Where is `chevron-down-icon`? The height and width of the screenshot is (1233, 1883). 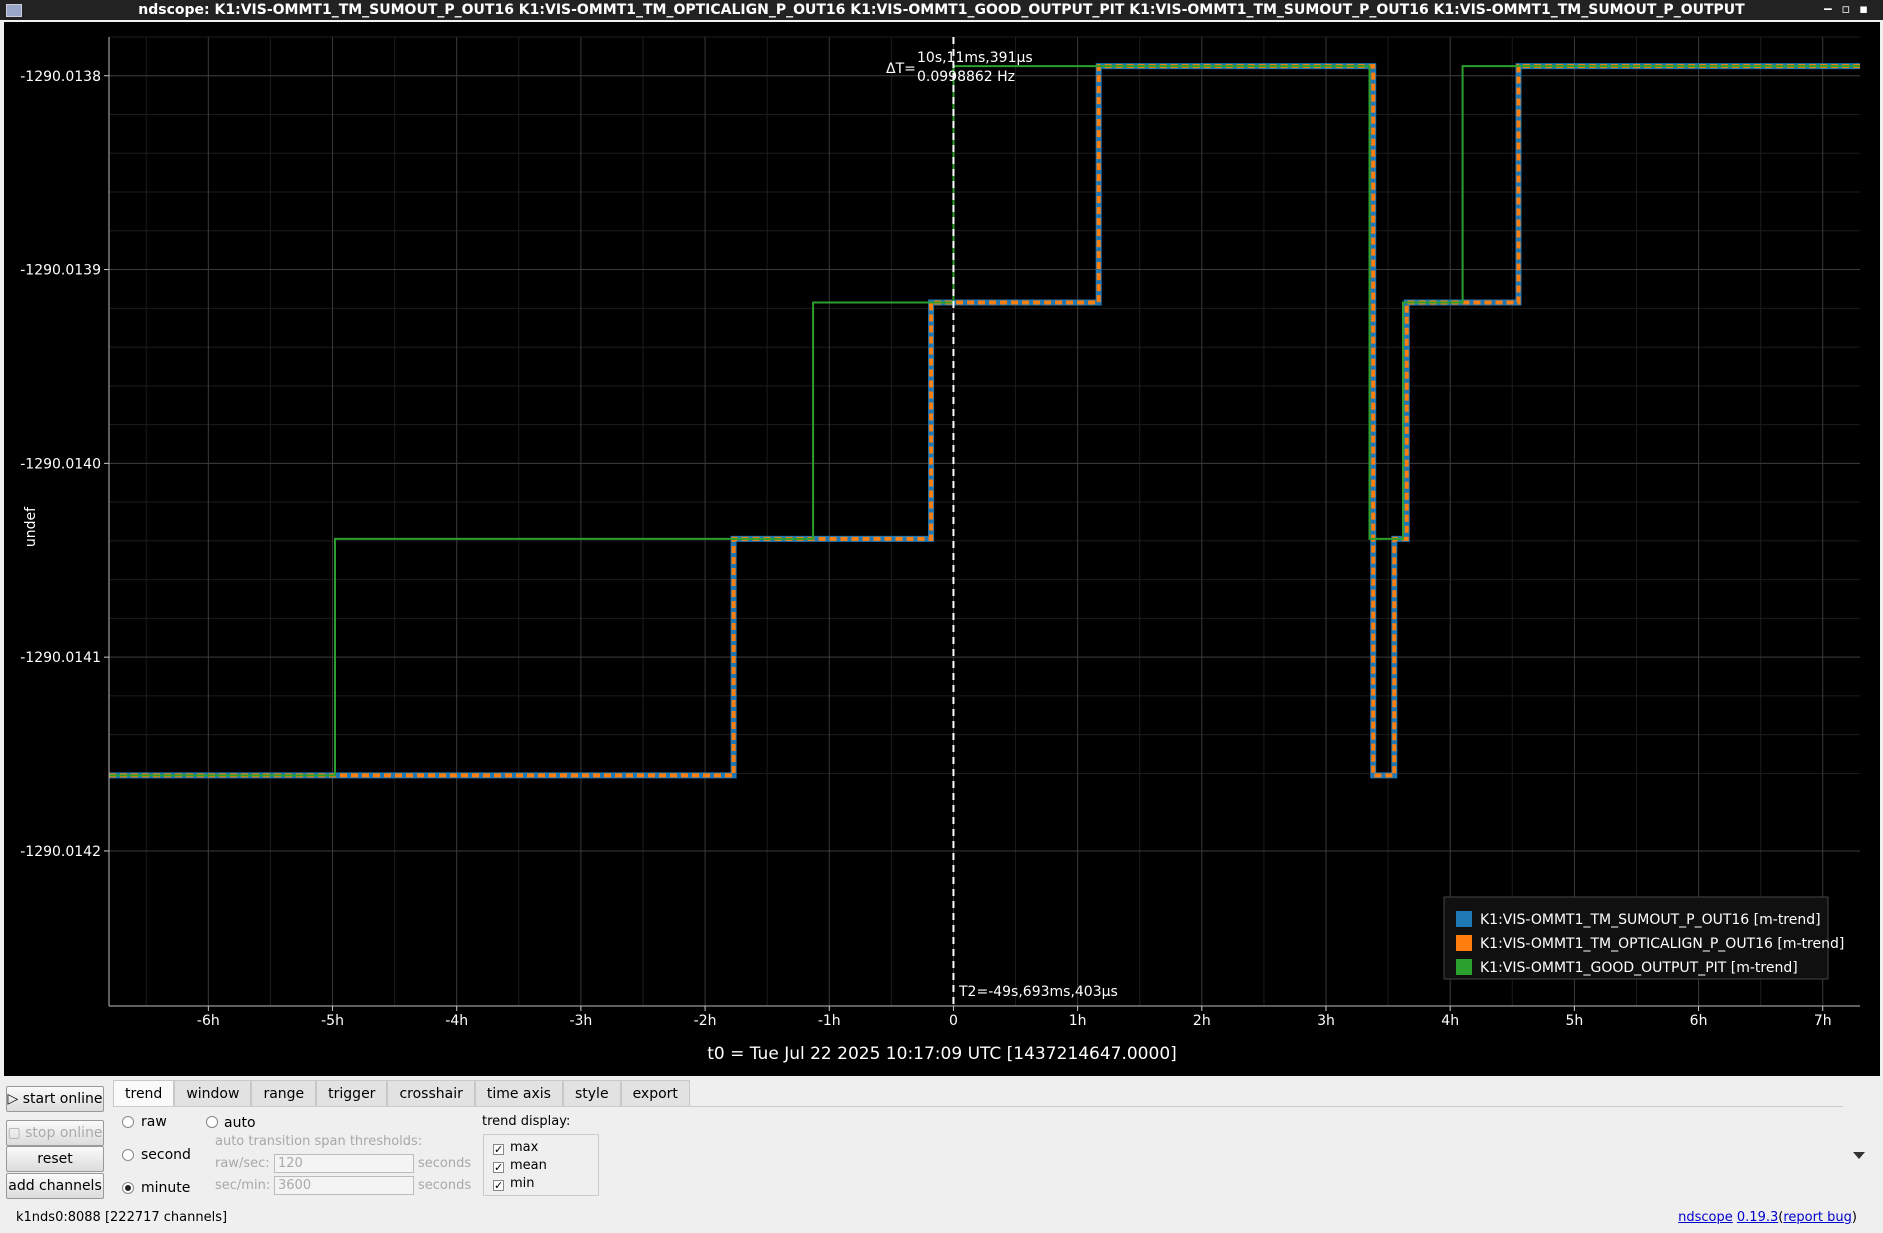 chevron-down-icon is located at coordinates (1859, 1155).